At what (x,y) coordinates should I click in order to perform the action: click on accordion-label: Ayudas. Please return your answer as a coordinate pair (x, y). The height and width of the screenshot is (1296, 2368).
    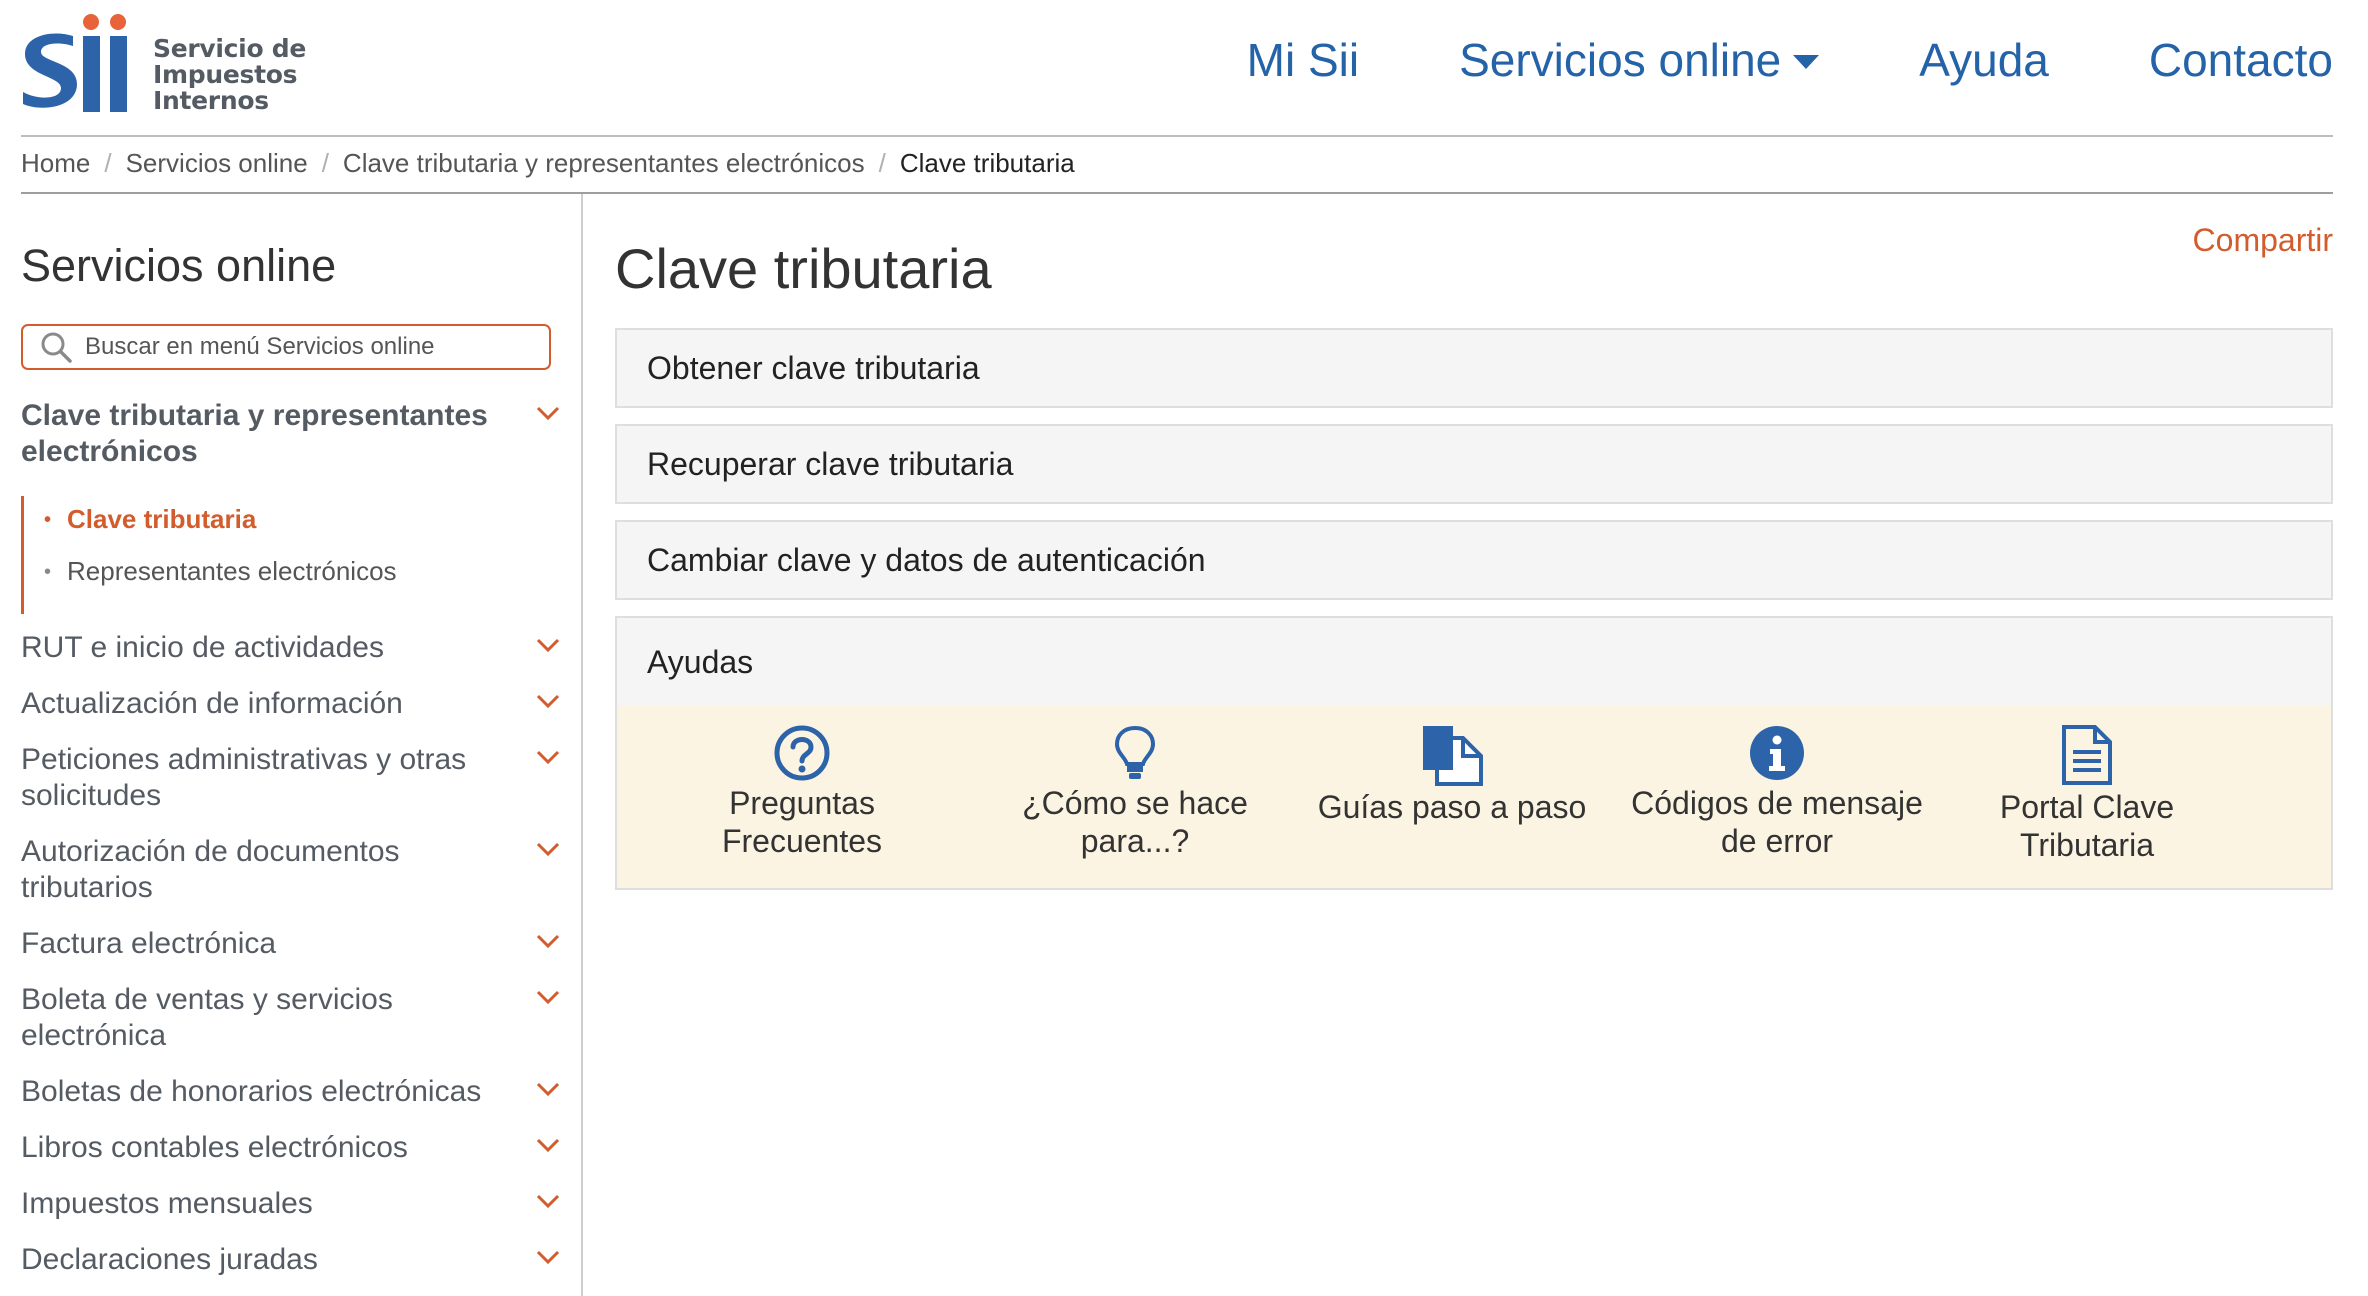
    Looking at the image, I should click on (700, 661).